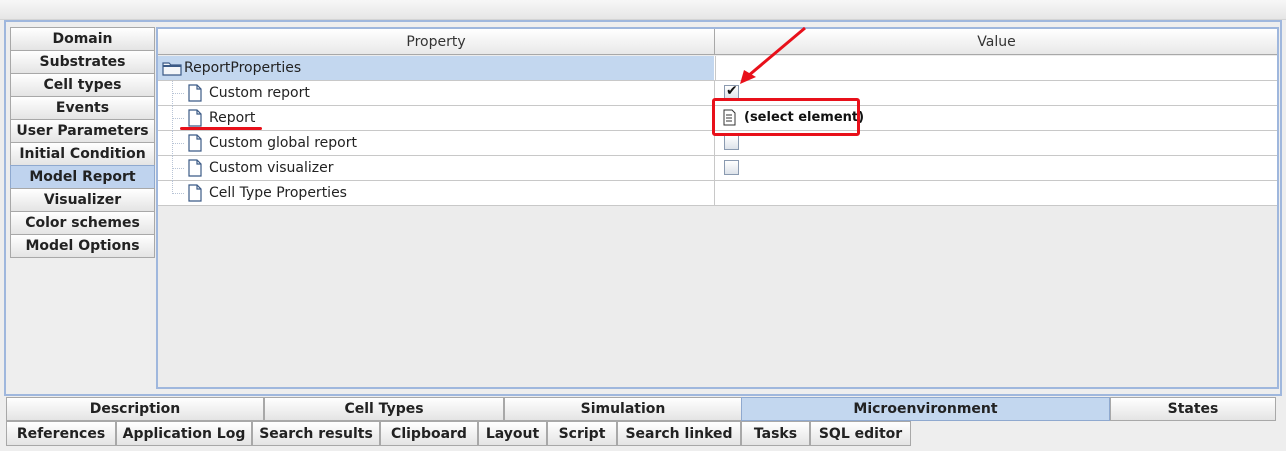 This screenshot has width=1286, height=451. I want to click on property-label: Cell Type Properties, so click(278, 193).